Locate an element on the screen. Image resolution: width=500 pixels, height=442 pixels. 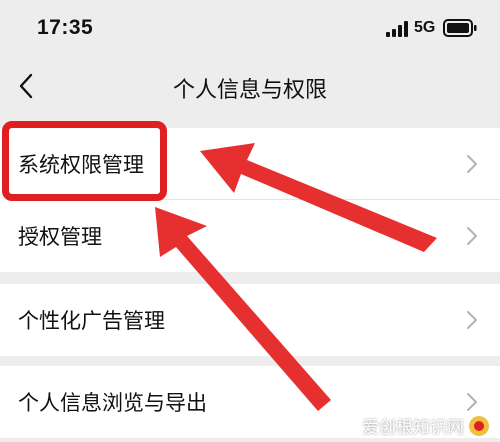
page-title: 个人信息与权限 is located at coordinates (249, 90).